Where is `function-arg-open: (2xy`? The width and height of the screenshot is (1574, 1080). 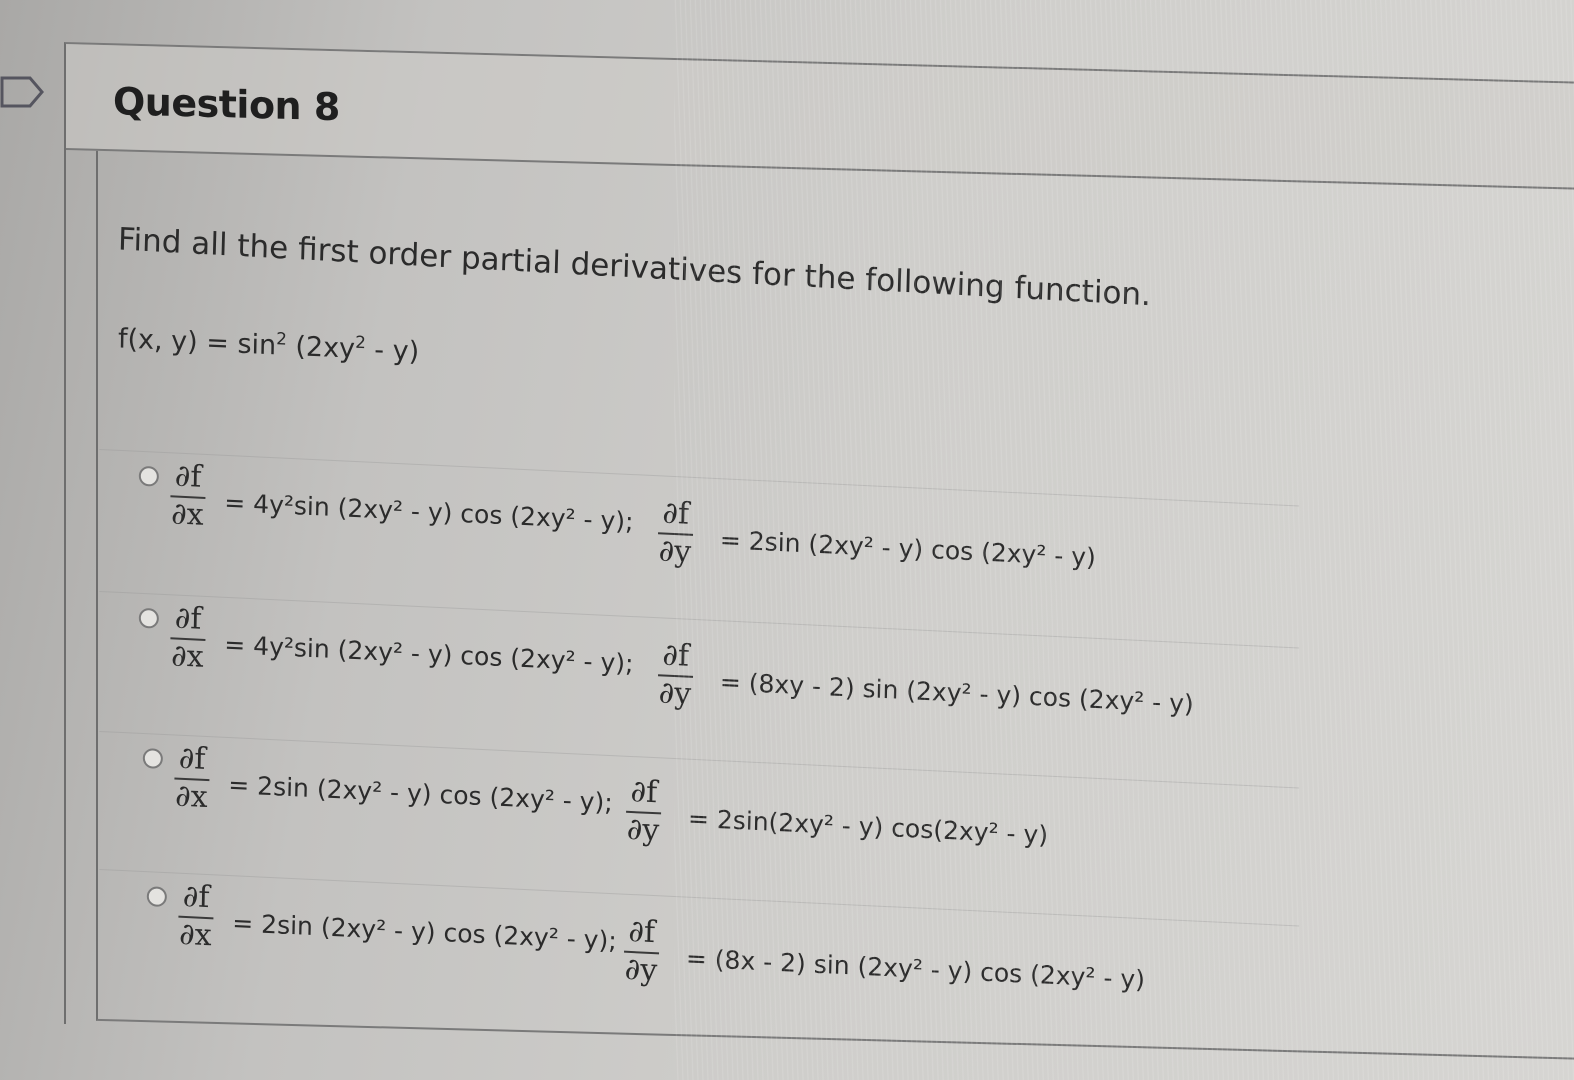
function-arg-open: (2xy is located at coordinates (321, 347).